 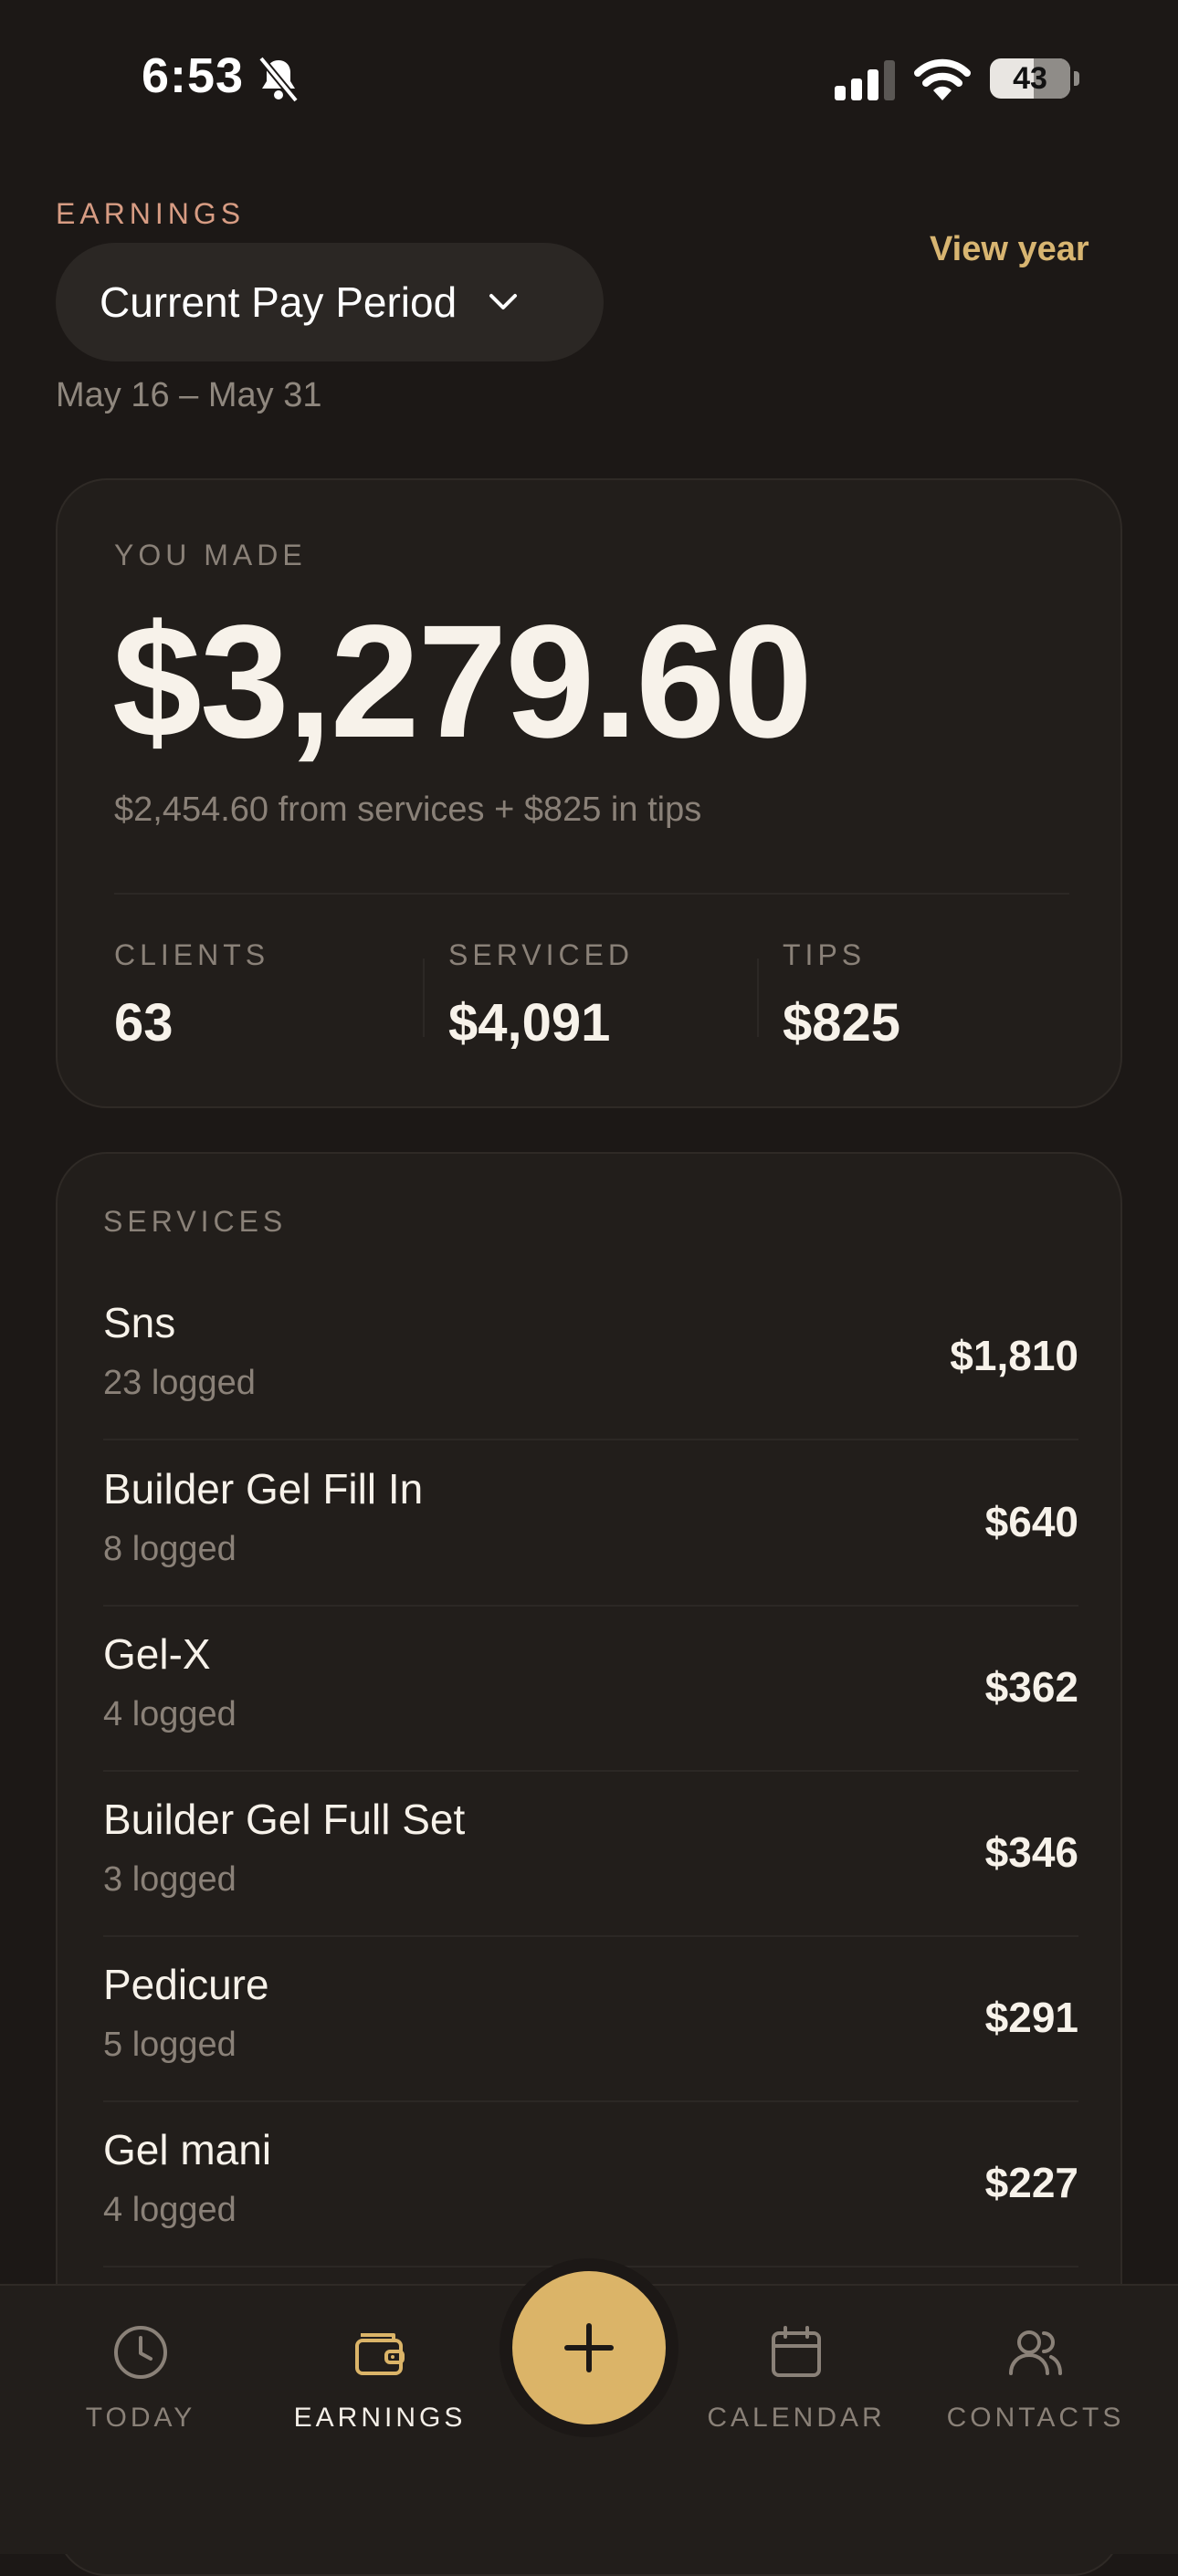 I want to click on service-row: Sns 23 logged $1,810, so click(x=590, y=1358).